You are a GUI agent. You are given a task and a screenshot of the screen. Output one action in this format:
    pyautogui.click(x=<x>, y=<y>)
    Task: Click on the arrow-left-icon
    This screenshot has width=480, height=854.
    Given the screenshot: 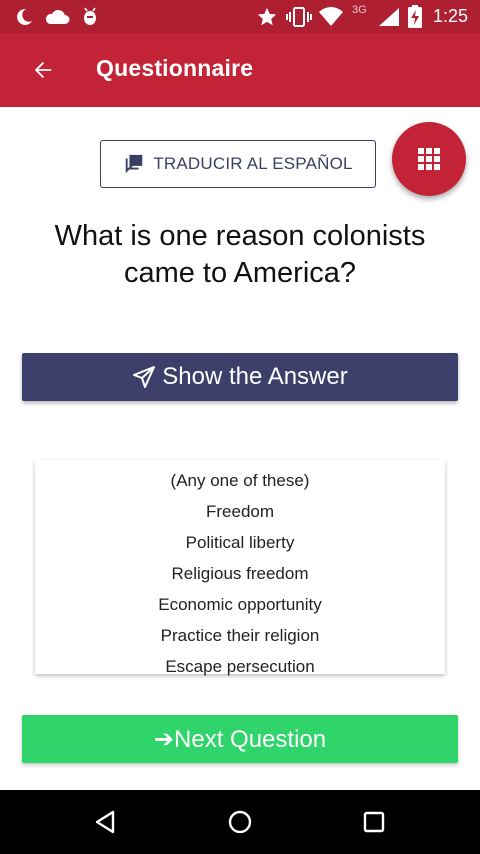 What is the action you would take?
    pyautogui.click(x=43, y=70)
    